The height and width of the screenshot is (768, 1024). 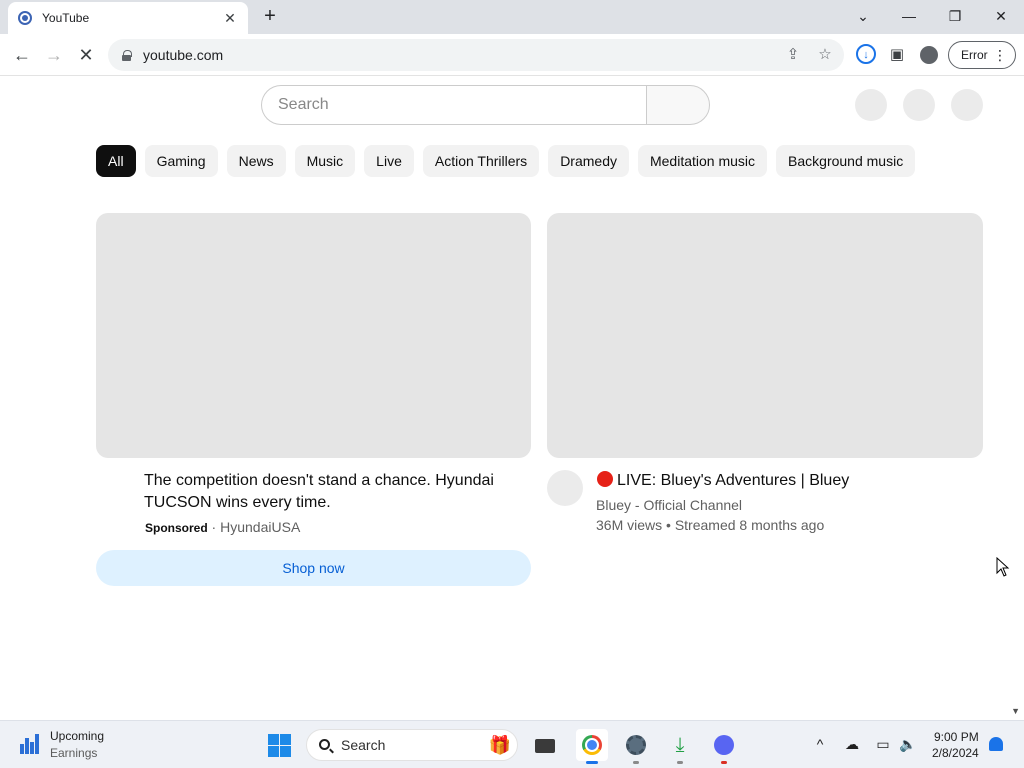 I want to click on chip-meditation-music: Meditation music, so click(x=702, y=161).